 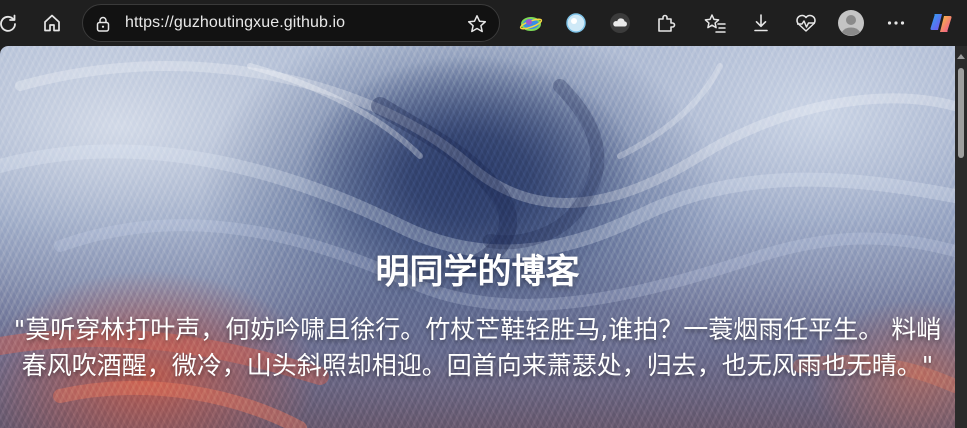 I want to click on extensions-puzzle-icon, so click(x=667, y=23).